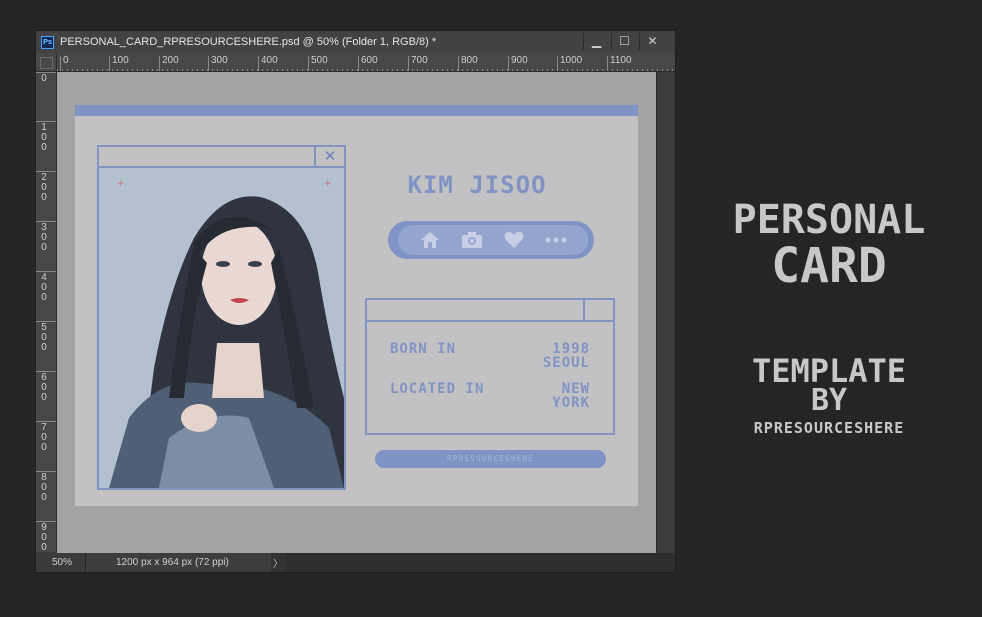 The width and height of the screenshot is (982, 617). What do you see at coordinates (566, 363) in the screenshot?
I see `born-city: SEOUL` at bounding box center [566, 363].